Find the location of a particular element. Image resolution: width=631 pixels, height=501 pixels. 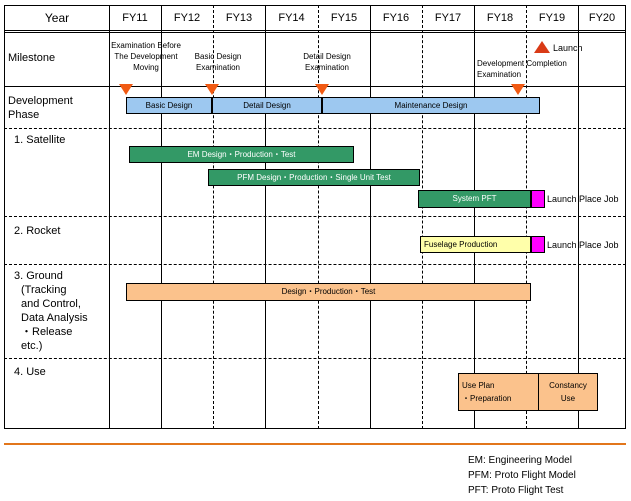

year-col-fy19: FY19 is located at coordinates (552, 18).